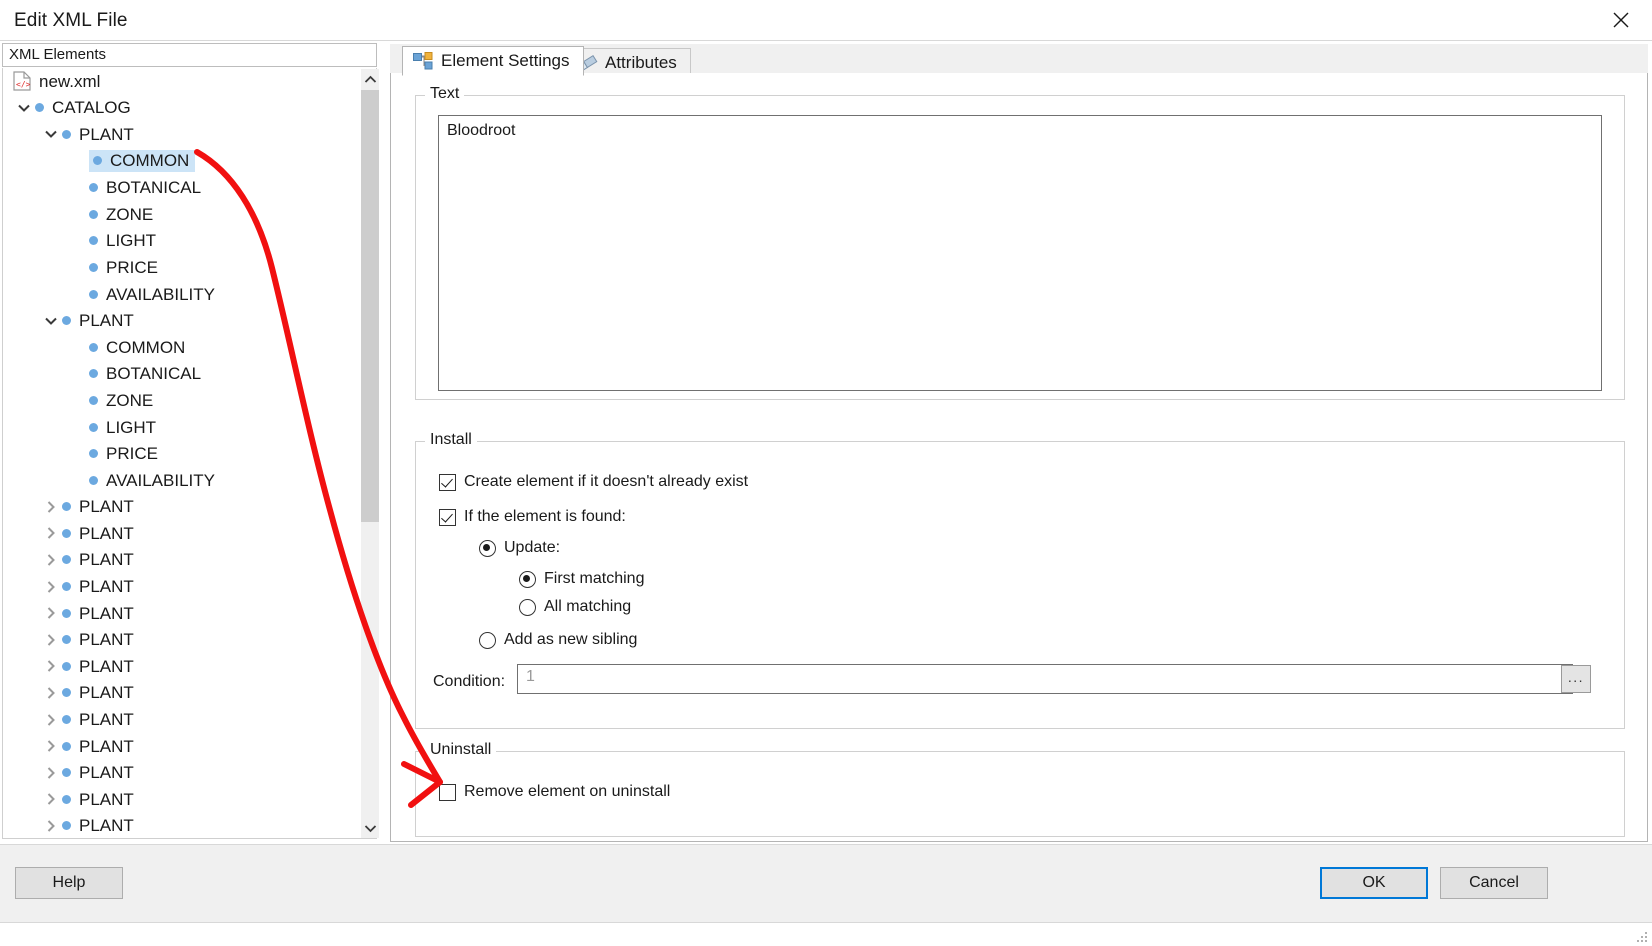  What do you see at coordinates (628, 62) in the screenshot?
I see `tab-attributes: Attributes` at bounding box center [628, 62].